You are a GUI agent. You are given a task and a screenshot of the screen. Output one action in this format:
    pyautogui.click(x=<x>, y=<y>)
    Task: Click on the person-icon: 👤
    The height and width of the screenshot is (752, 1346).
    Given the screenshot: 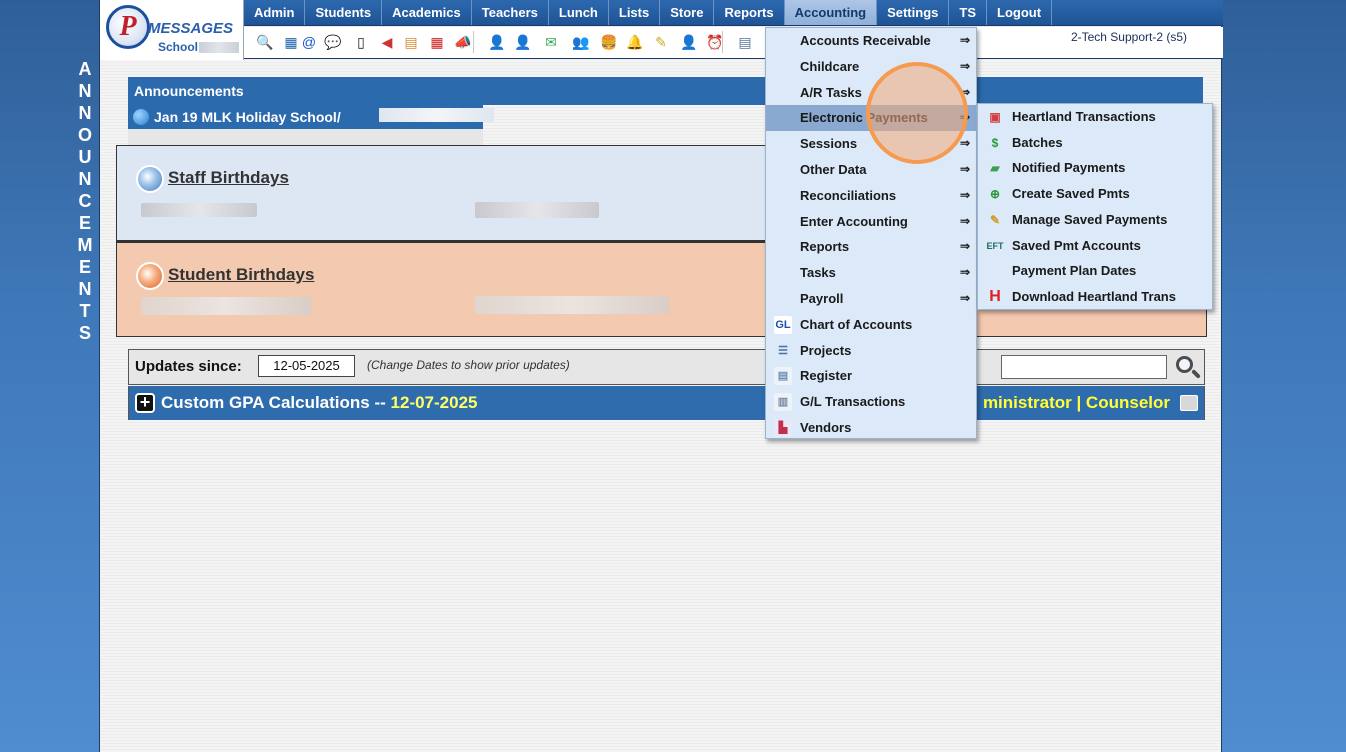 What is the action you would take?
    pyautogui.click(x=523, y=42)
    